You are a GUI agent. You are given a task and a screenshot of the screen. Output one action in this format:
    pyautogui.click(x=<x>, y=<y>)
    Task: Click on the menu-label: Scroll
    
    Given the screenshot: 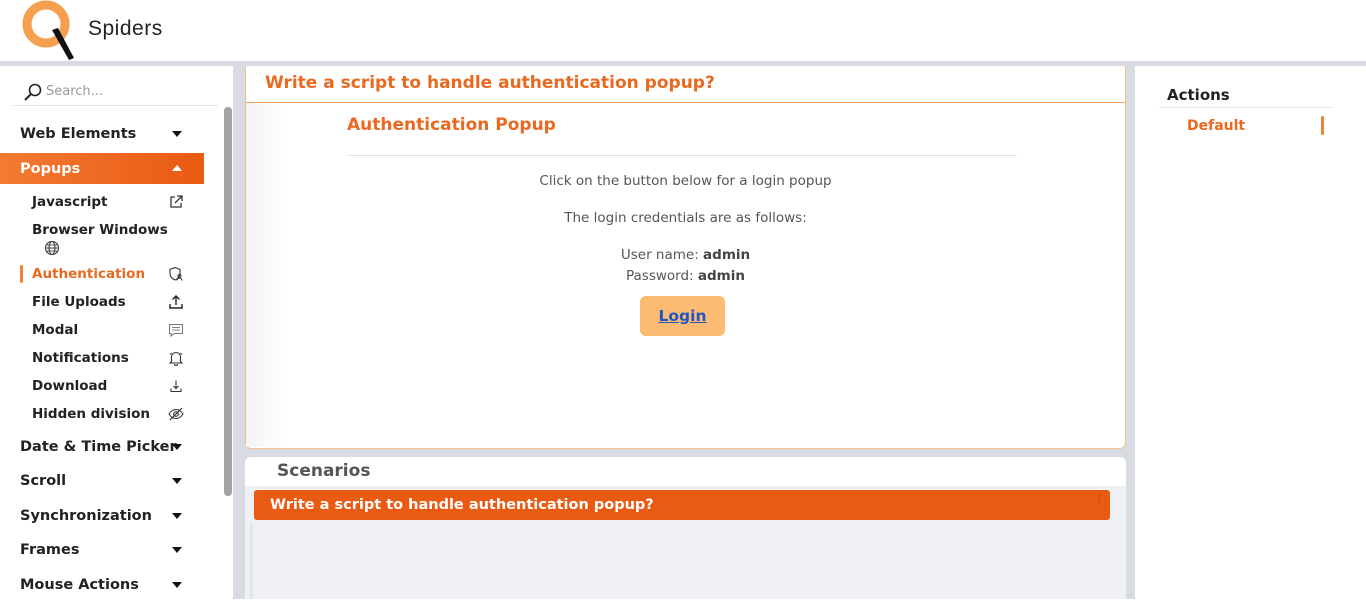 What is the action you would take?
    pyautogui.click(x=43, y=480)
    